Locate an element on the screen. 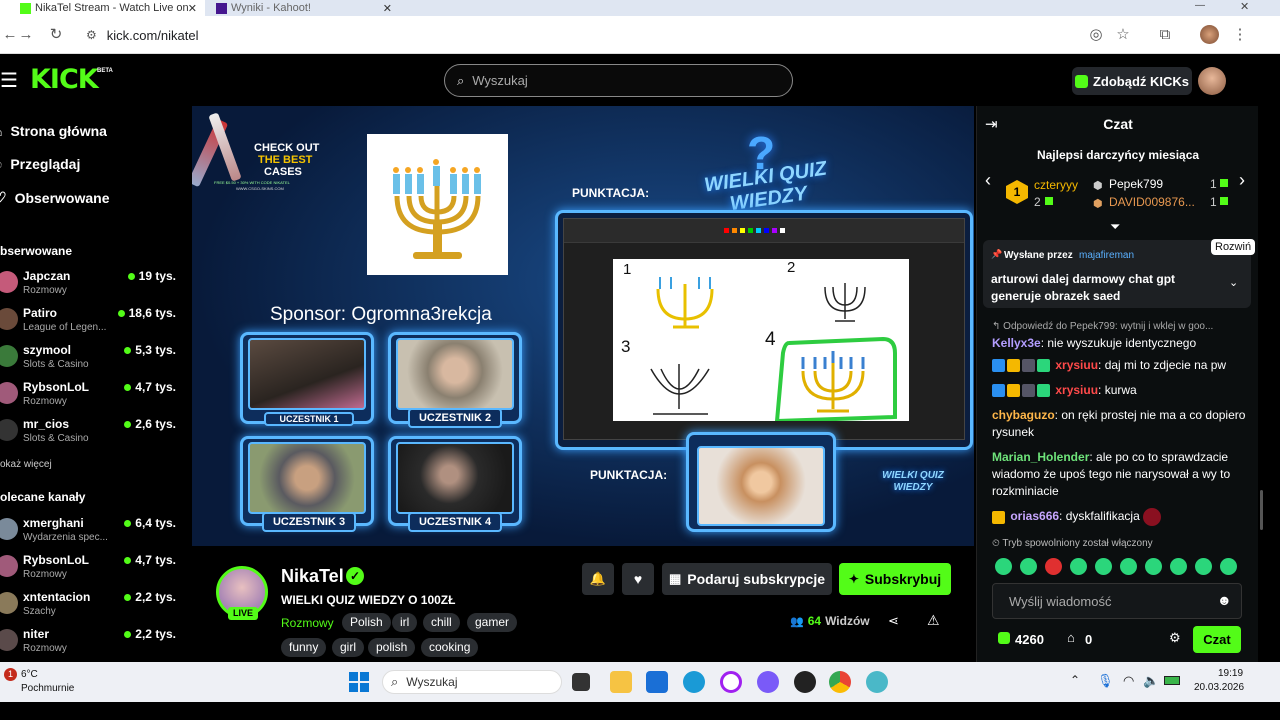 The height and width of the screenshot is (720, 1280). clock-time: 19:19 is located at coordinates (1230, 673).